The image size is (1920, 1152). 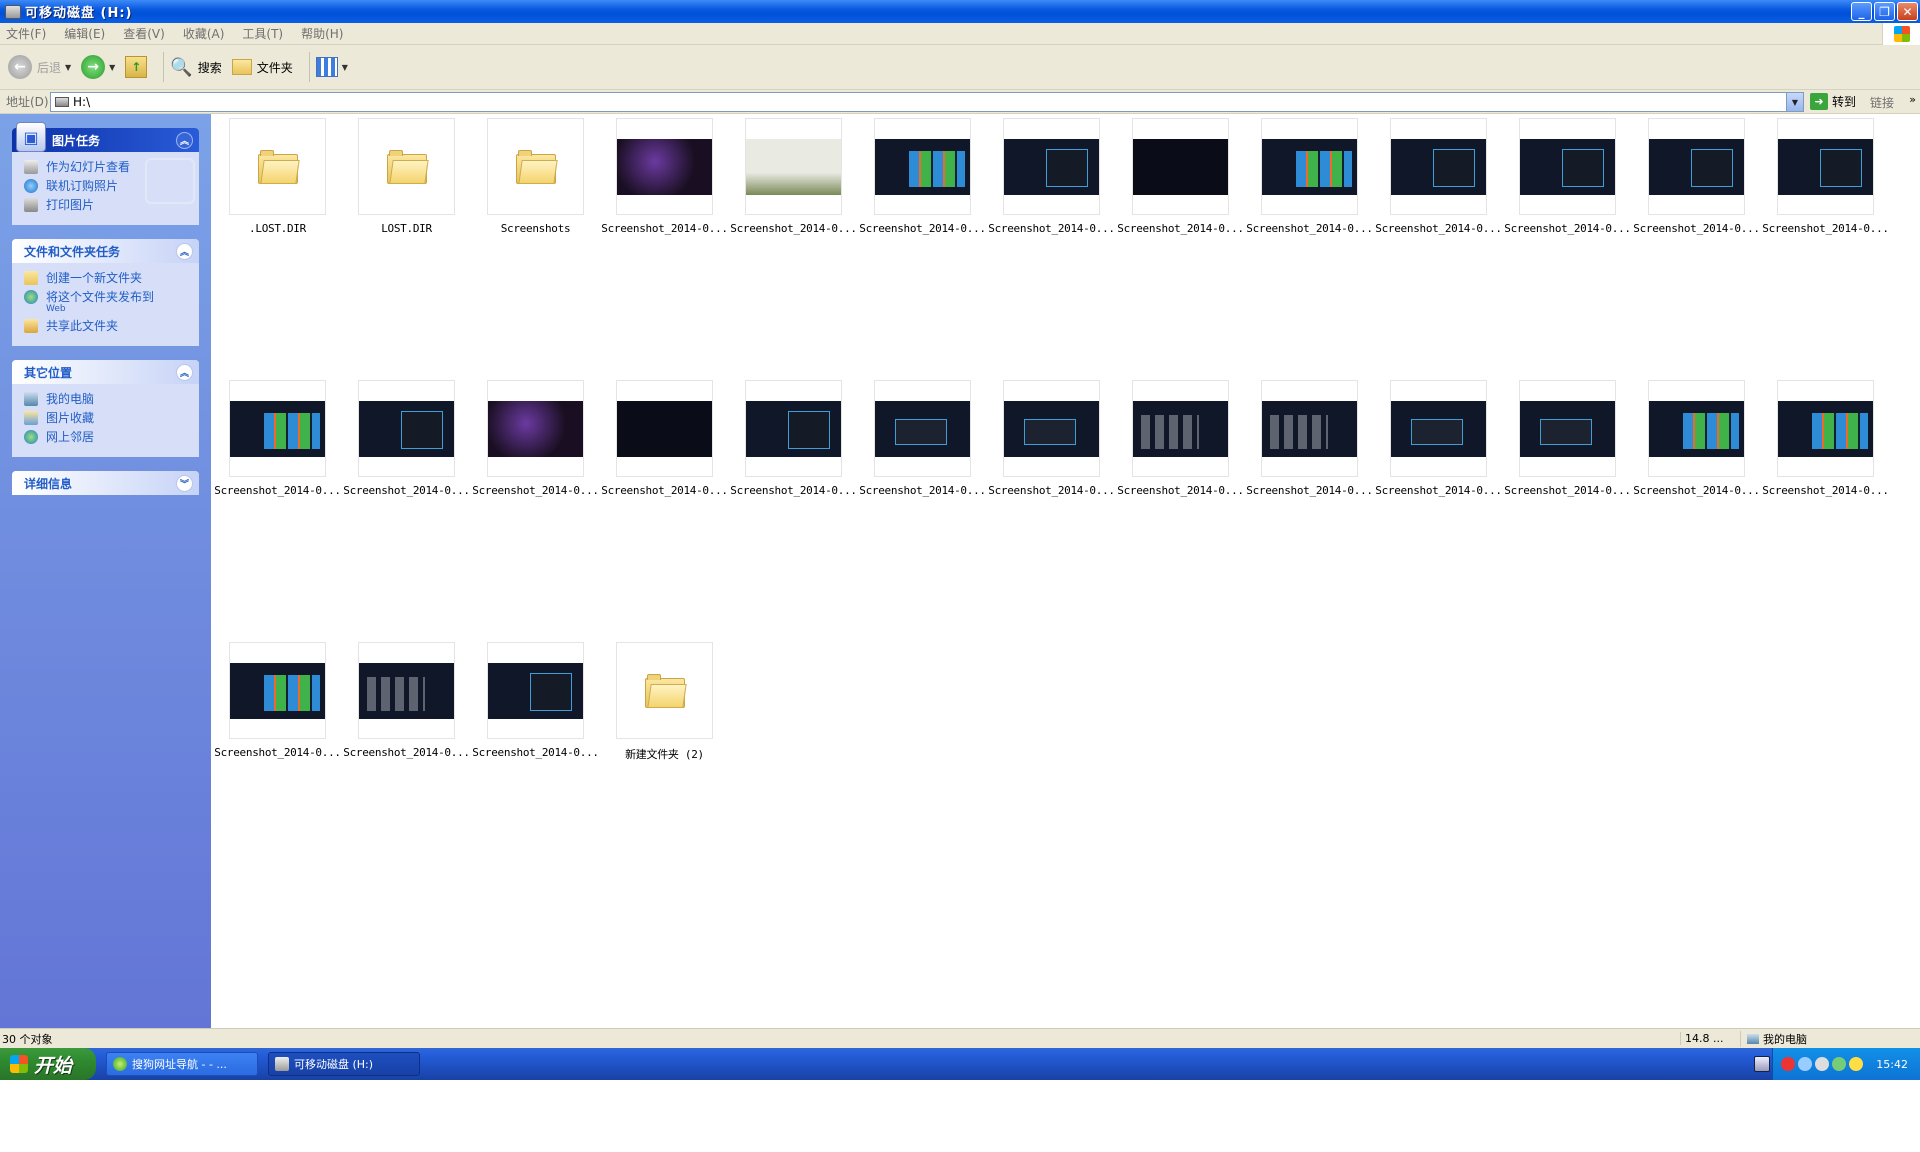 What do you see at coordinates (105, 137) in the screenshot?
I see `picture-tasks-header: ▣ 图片任务 ︽` at bounding box center [105, 137].